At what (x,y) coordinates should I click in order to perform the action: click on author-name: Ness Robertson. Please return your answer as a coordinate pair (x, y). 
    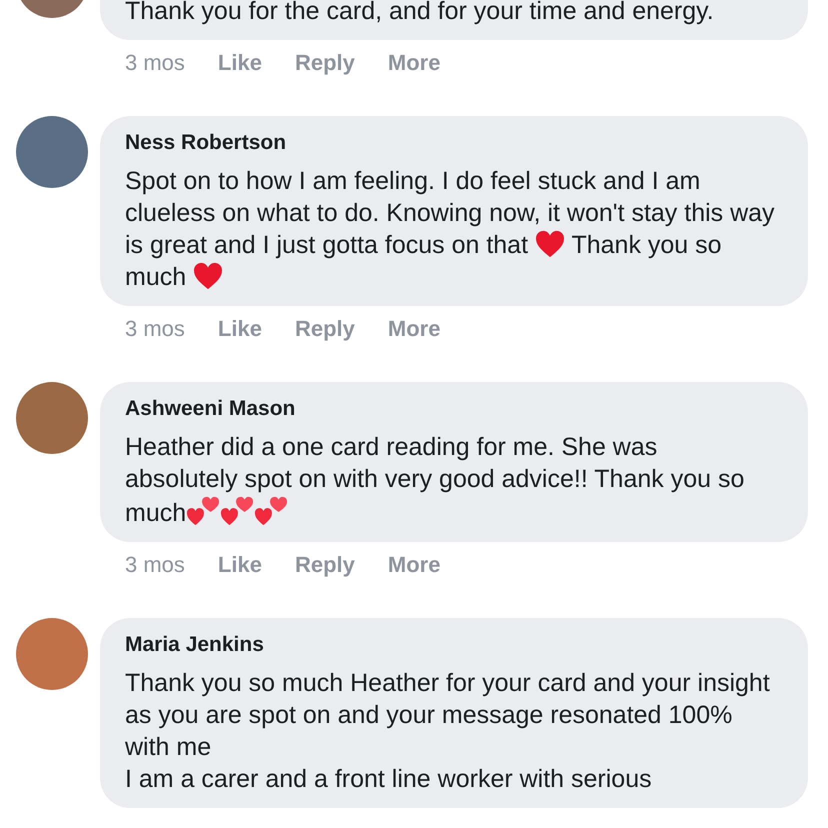
    Looking at the image, I should click on (454, 143).